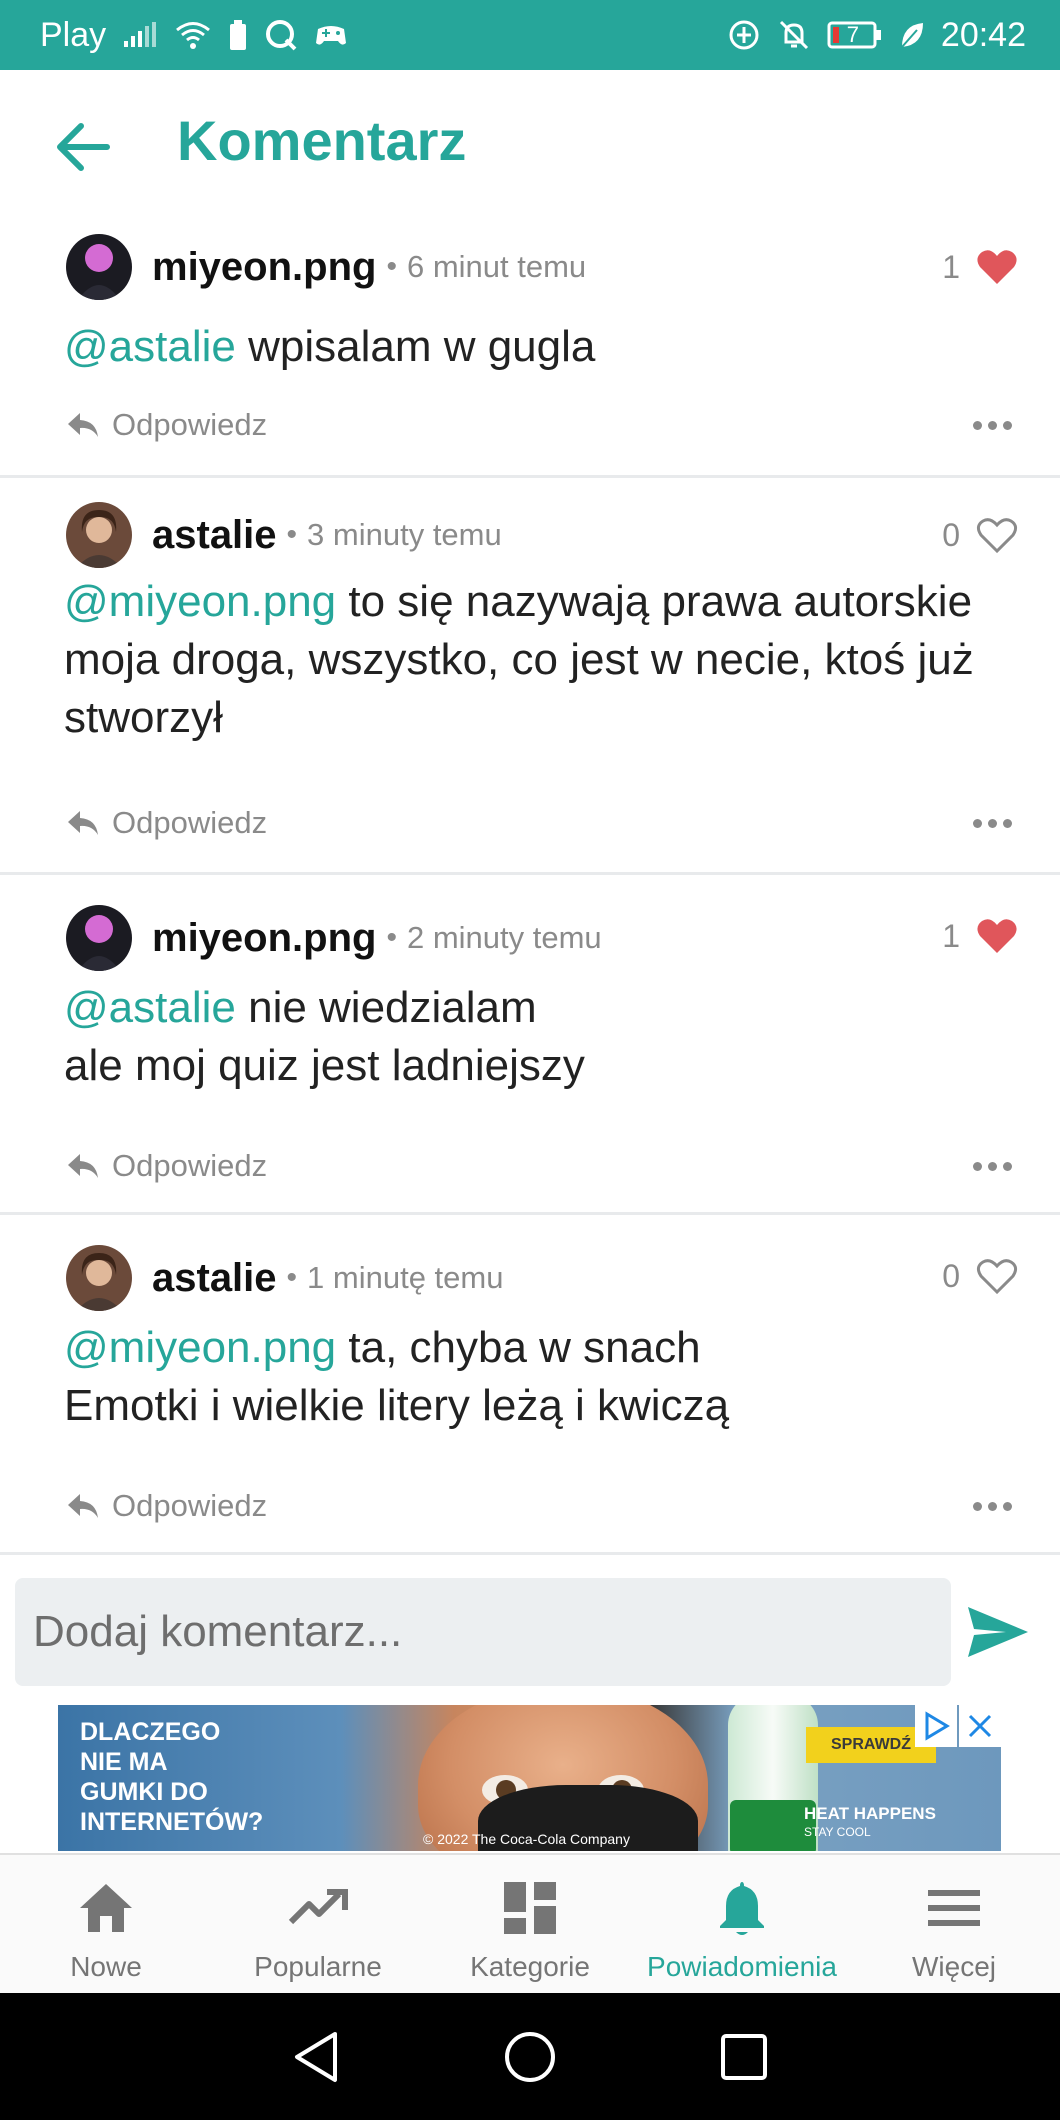  I want to click on back-button, so click(83, 147).